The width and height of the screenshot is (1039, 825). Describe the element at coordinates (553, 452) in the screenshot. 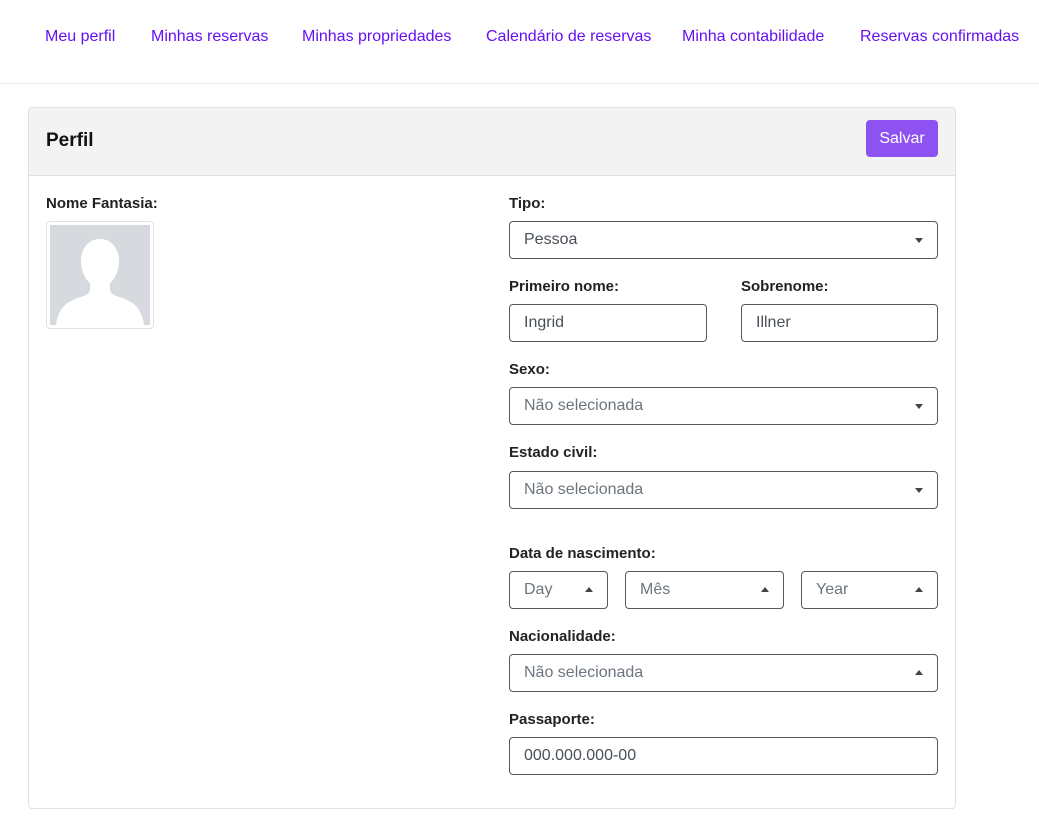

I see `marital-status-label: Estado civil:` at that location.